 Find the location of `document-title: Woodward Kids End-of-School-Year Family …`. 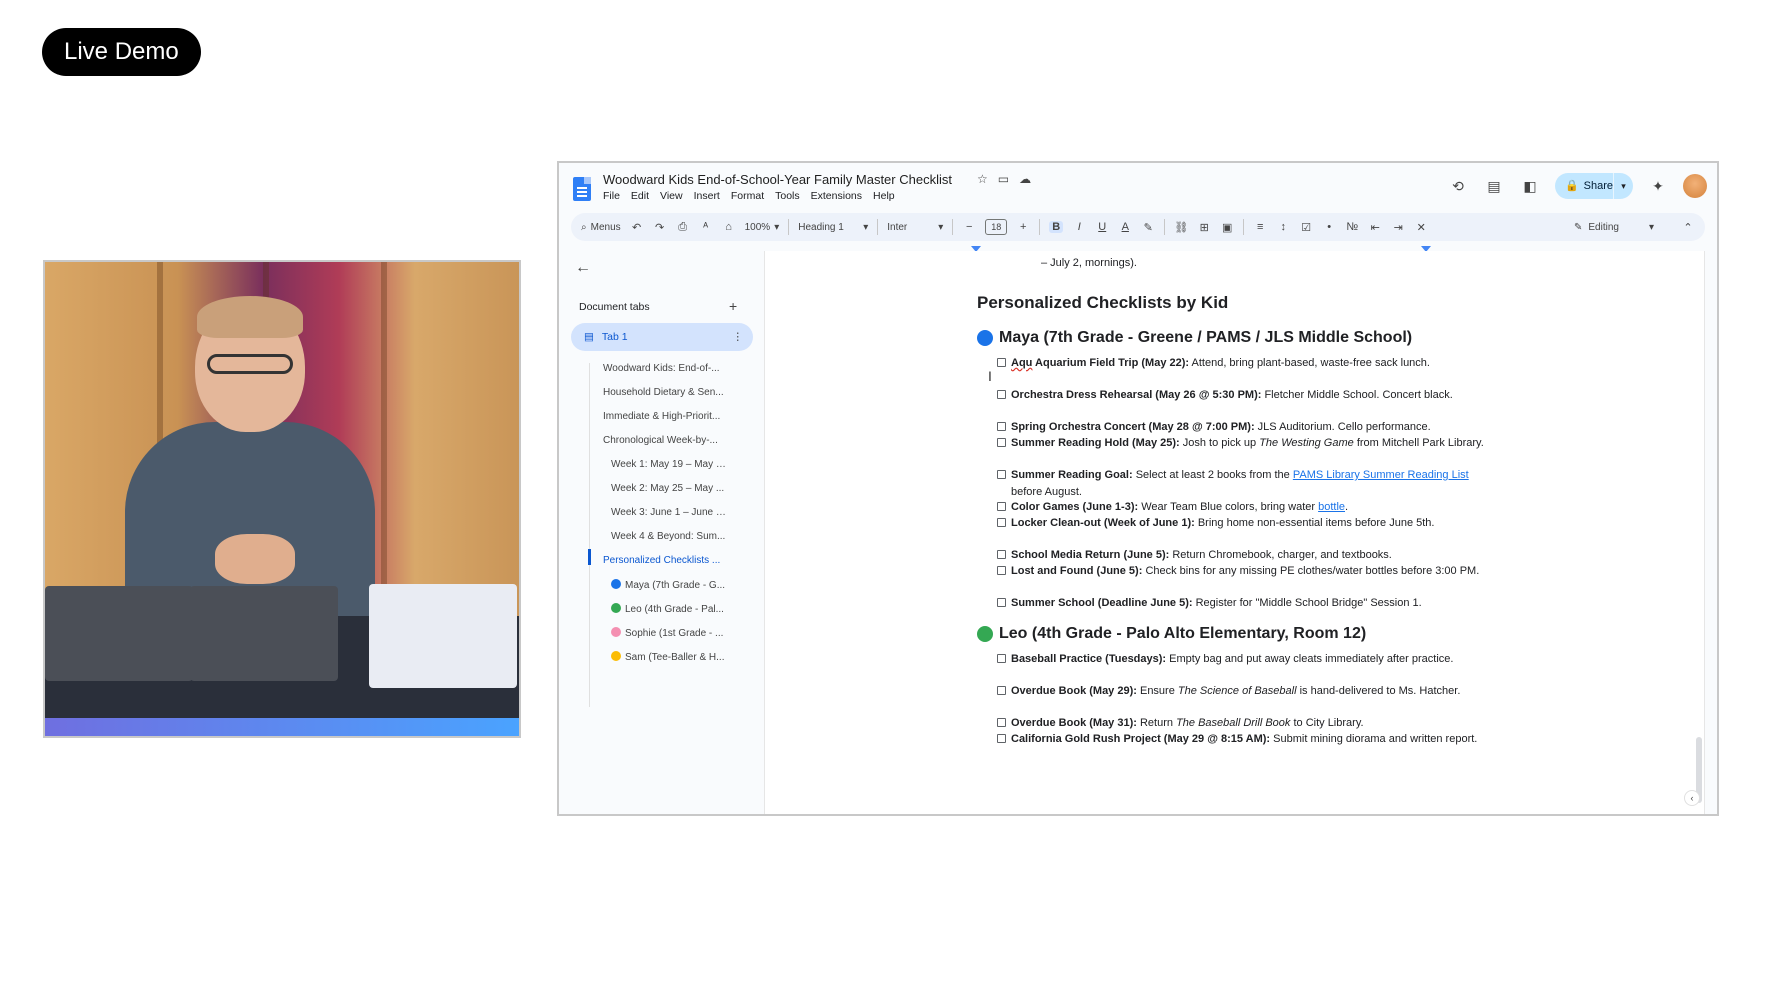

document-title: Woodward Kids End-of-School-Year Family … is located at coordinates (777, 179).